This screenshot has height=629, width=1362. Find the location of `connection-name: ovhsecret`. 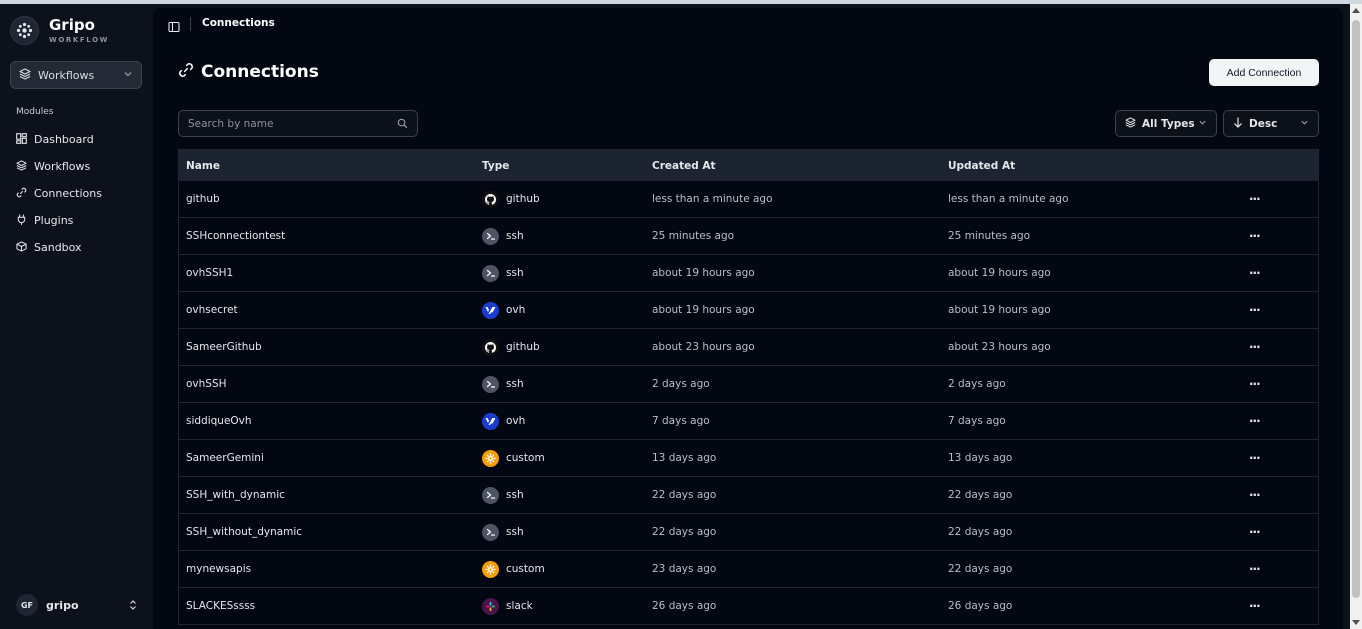

connection-name: ovhsecret is located at coordinates (327, 310).